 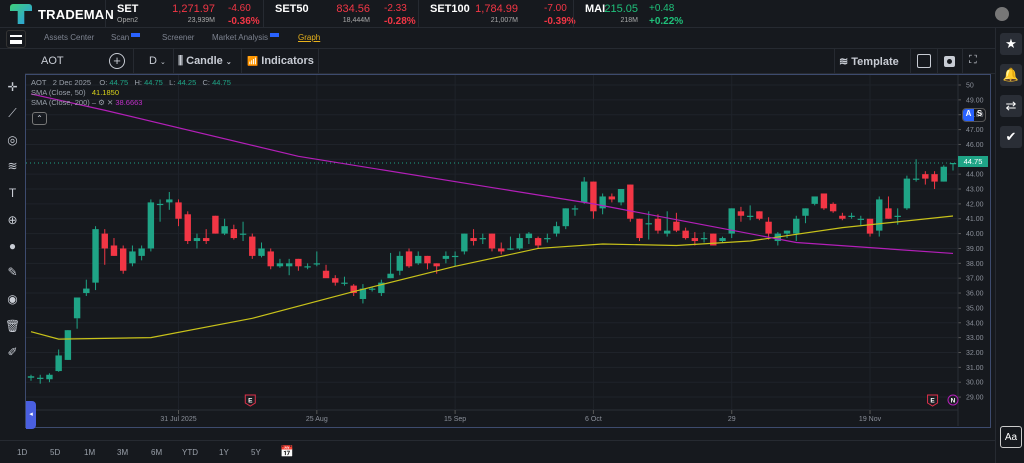 I want to click on ticker-mai: MAI 215.05 +0.48 218M +0.22%, so click(x=653, y=14).